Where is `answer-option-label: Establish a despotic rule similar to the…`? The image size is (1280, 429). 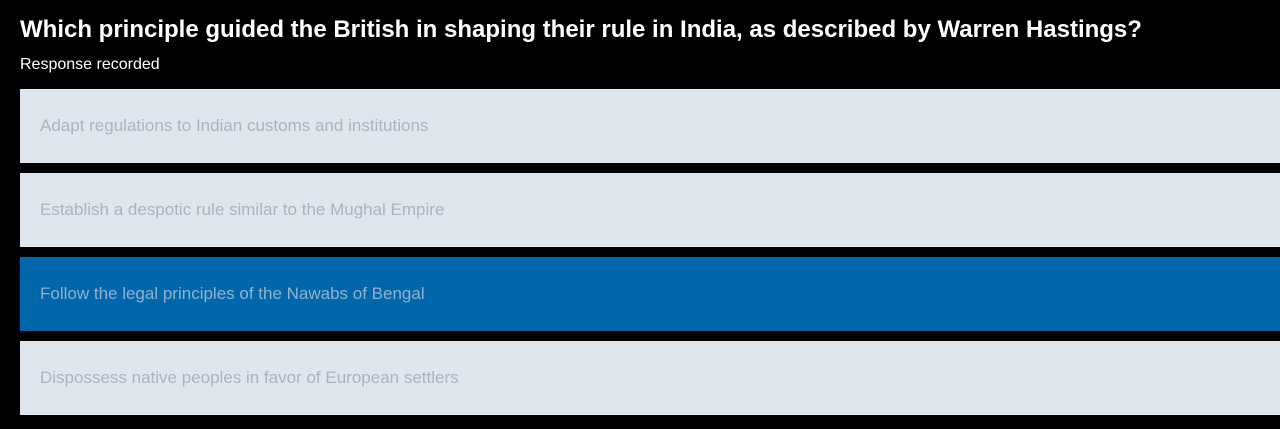
answer-option-label: Establish a despotic rule similar to the… is located at coordinates (242, 209).